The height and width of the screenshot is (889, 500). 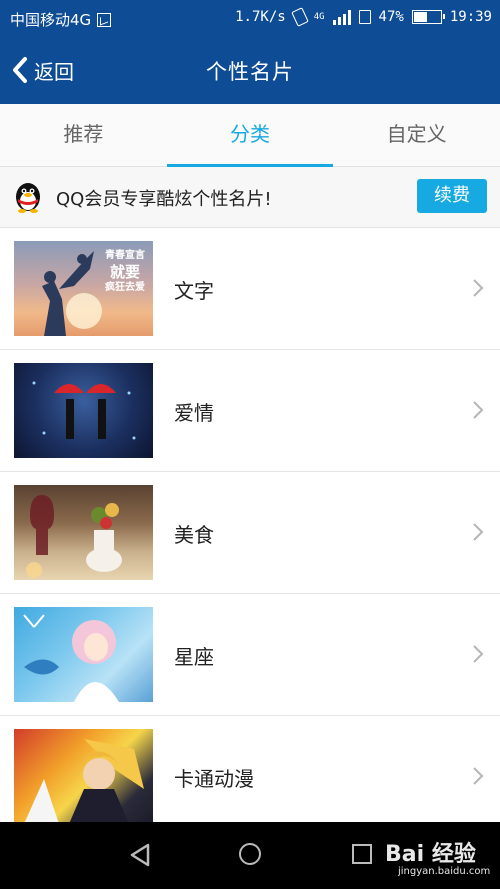 I want to click on clock: 19:39, so click(x=470, y=17).